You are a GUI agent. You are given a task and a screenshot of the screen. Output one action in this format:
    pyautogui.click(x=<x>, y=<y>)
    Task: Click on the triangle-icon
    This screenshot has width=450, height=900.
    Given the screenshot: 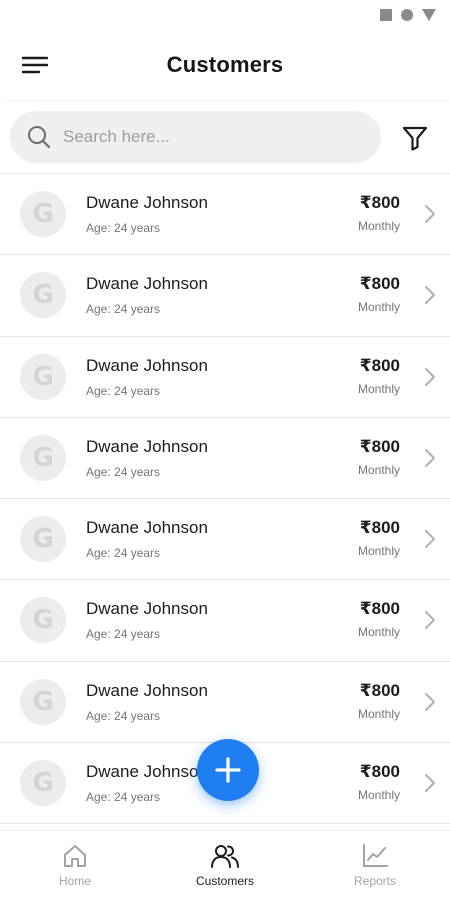 What is the action you would take?
    pyautogui.click(x=429, y=15)
    